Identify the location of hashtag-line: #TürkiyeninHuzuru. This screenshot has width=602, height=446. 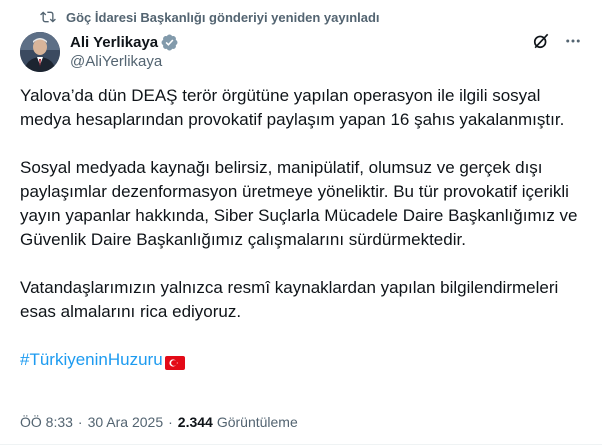
(302, 360).